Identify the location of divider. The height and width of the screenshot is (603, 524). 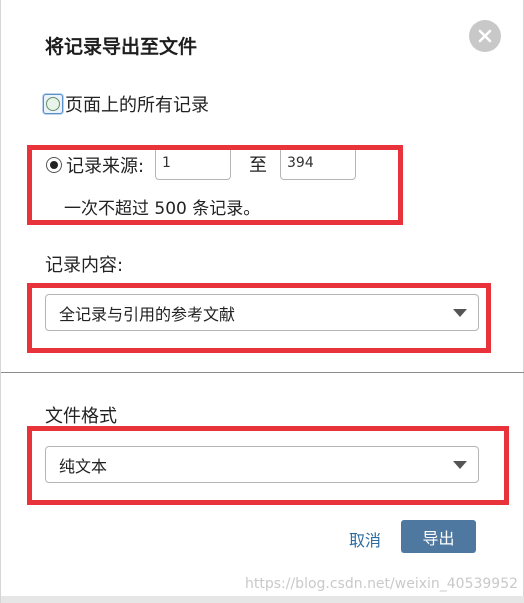
(262, 372).